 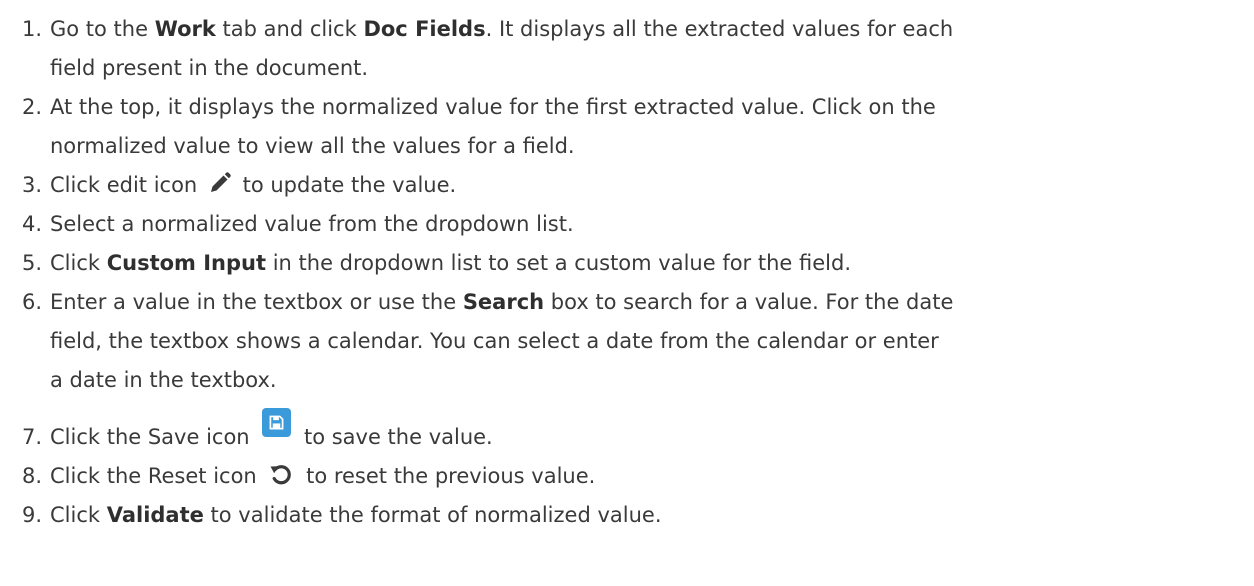 I want to click on step-number: 7., so click(x=31, y=437).